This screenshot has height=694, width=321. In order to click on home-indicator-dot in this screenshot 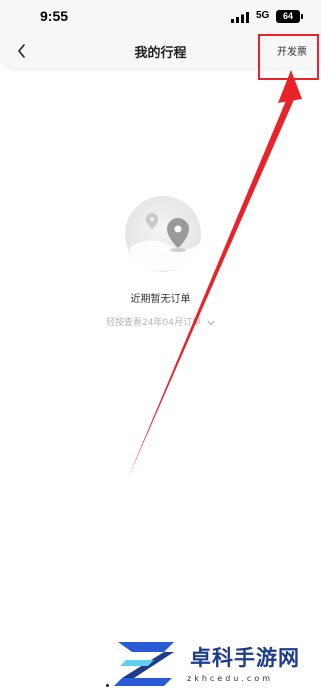, I will do `click(107, 685)`.